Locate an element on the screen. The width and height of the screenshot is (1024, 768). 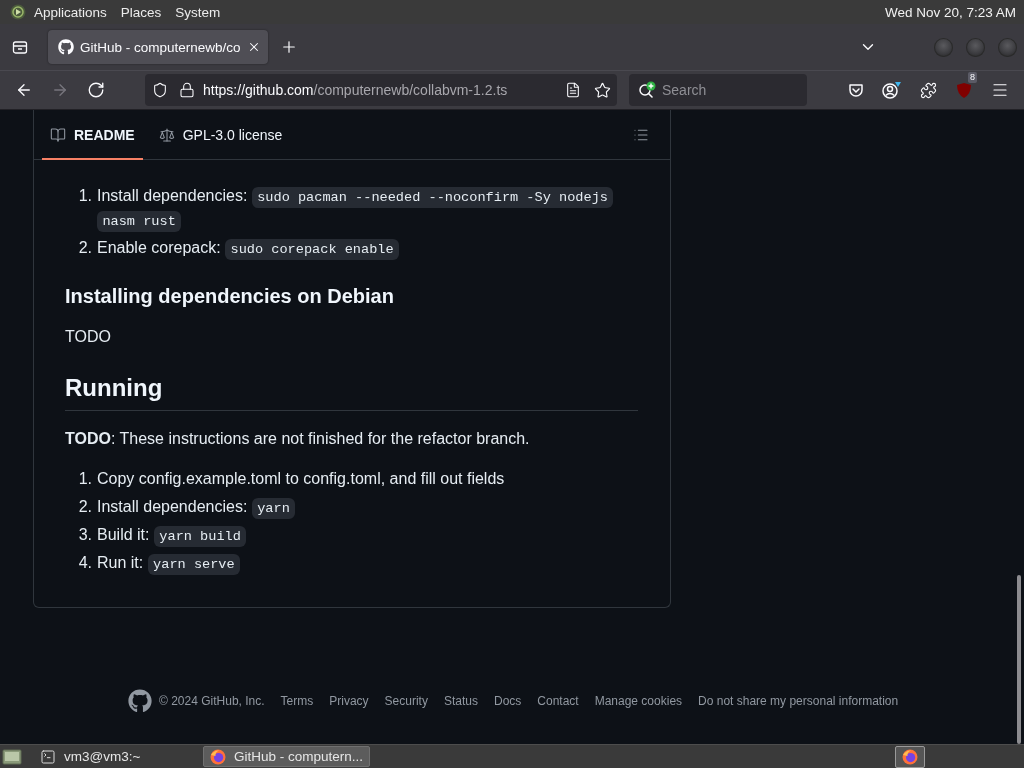
shield-badge-icon is located at coordinates (964, 90).